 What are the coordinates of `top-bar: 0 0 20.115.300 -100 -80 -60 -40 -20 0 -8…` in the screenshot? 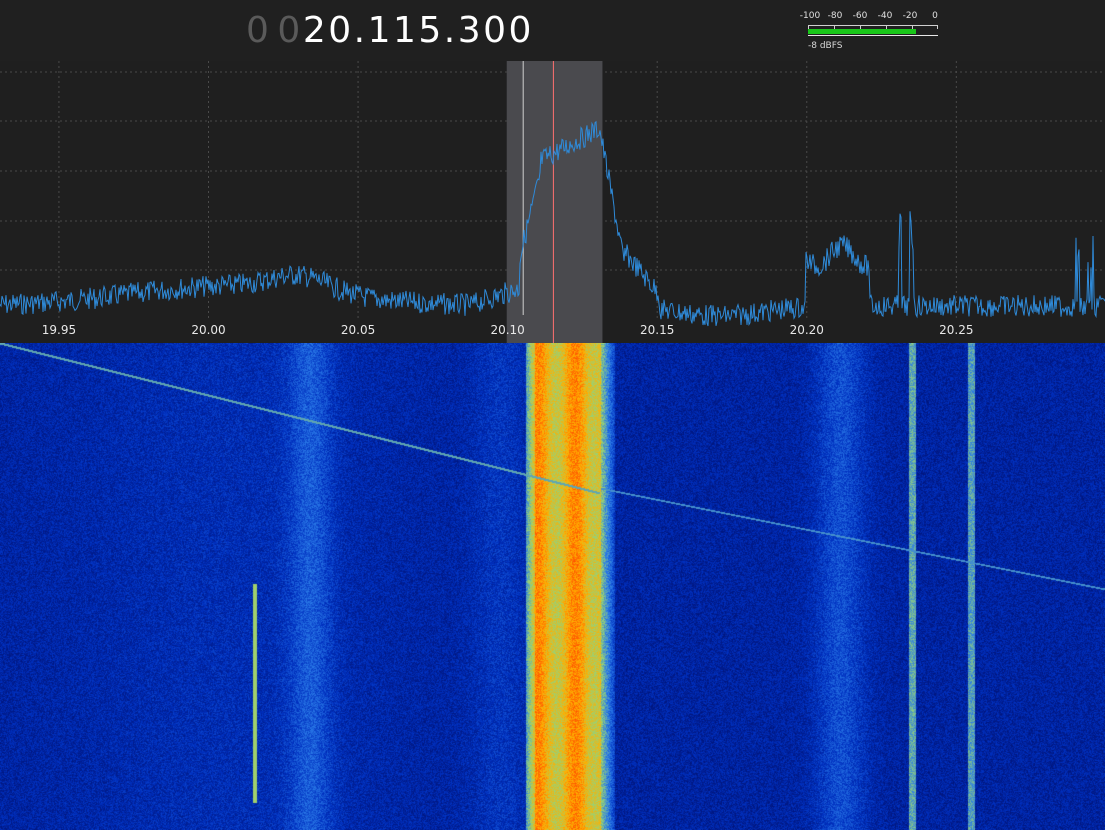 It's located at (552, 30).